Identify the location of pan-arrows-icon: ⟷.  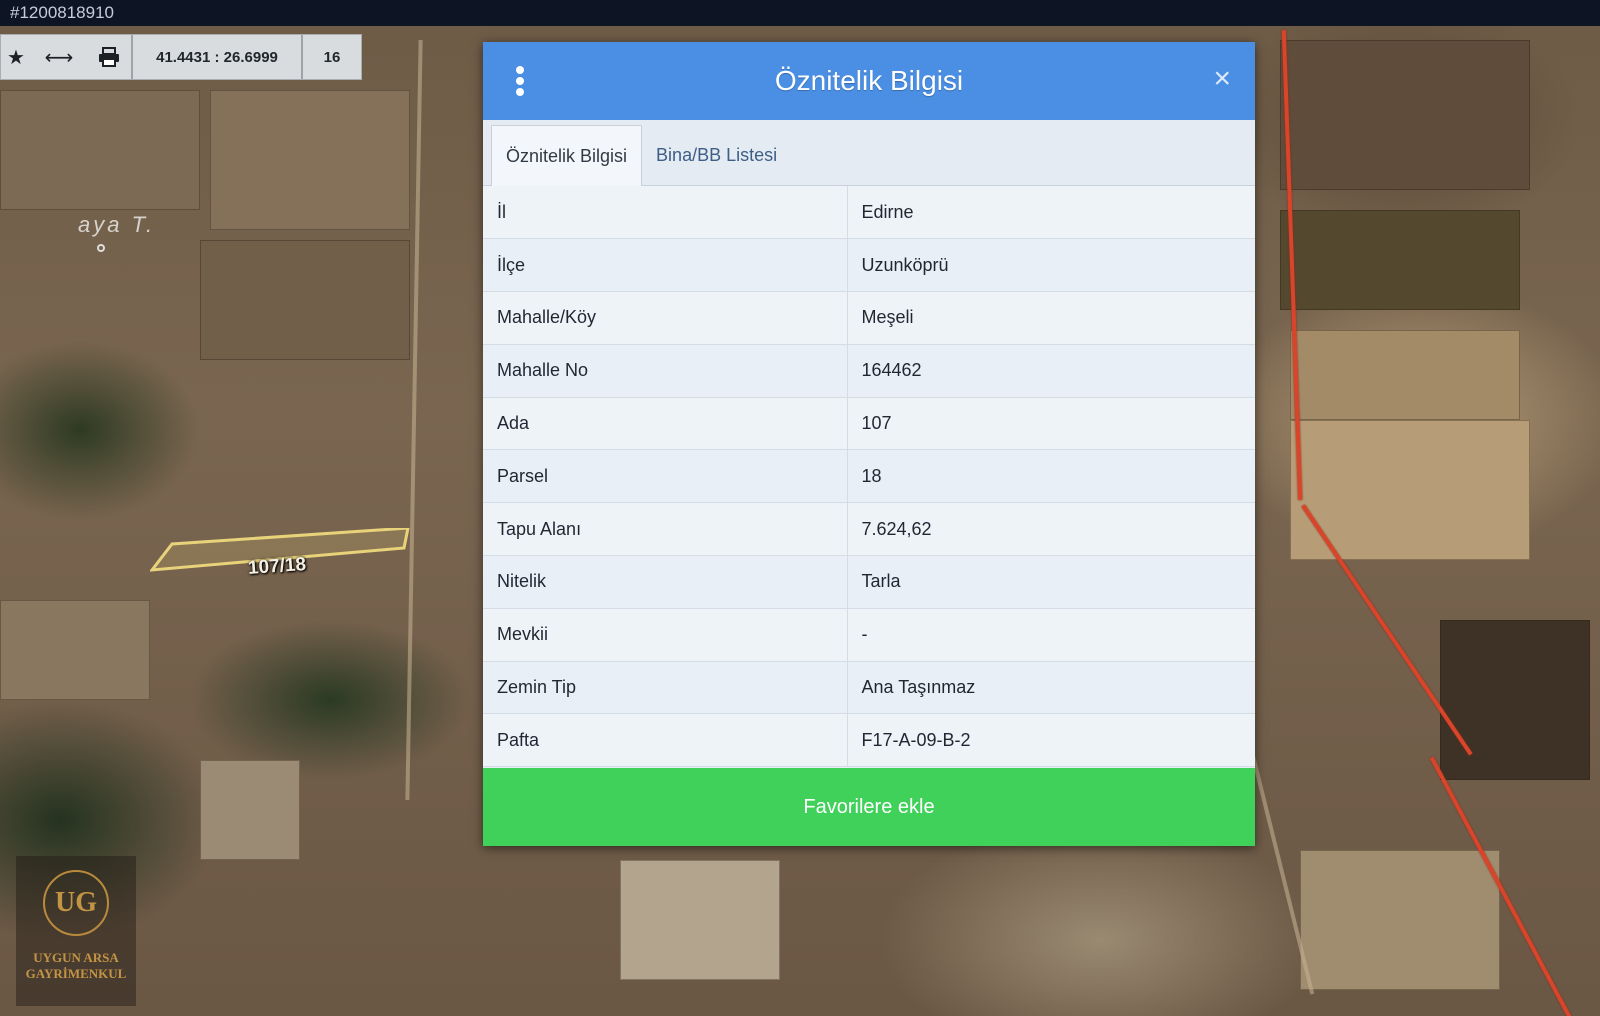
(59, 57).